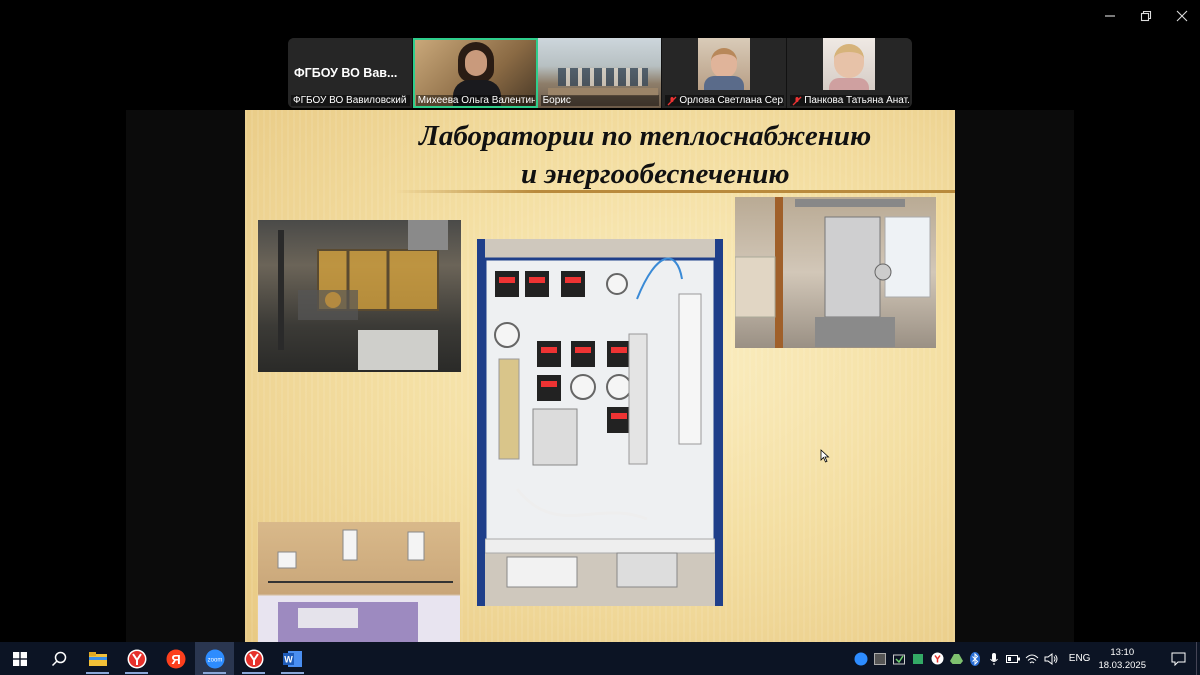  I want to click on show-desktop-button, so click(1198, 658).